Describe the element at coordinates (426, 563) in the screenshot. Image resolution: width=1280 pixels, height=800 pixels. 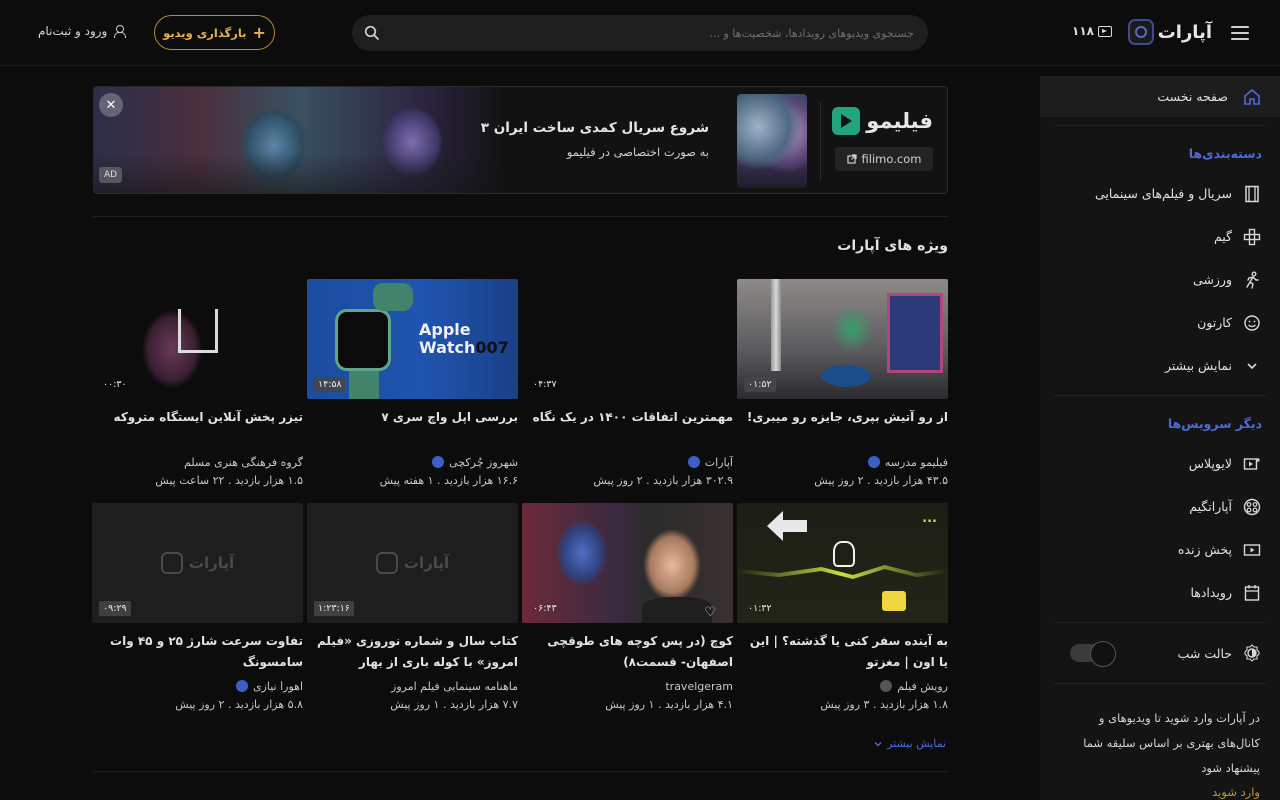
I see `placeholder-logo-text: آپارات` at that location.